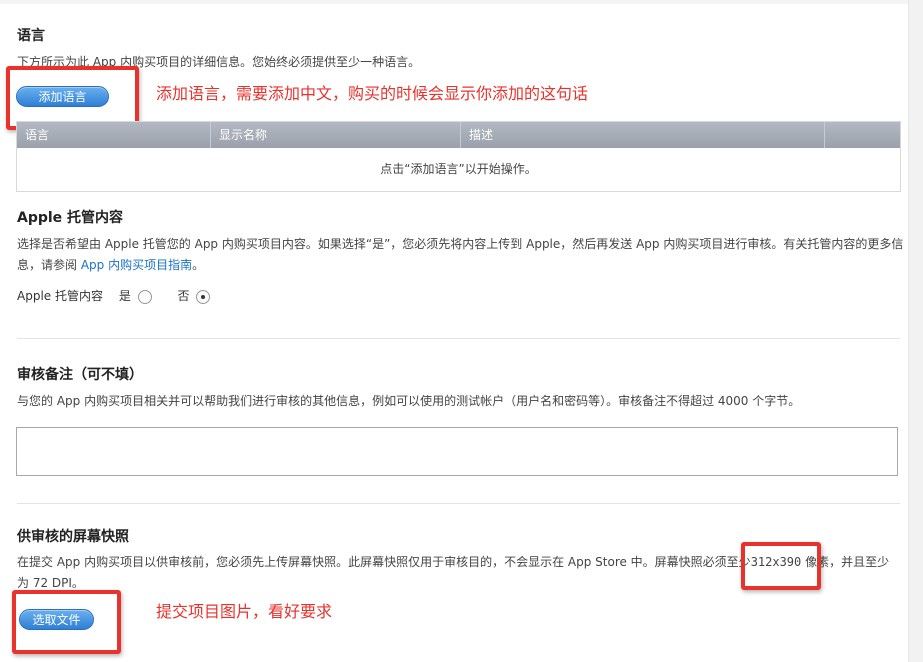  What do you see at coordinates (80, 375) in the screenshot?
I see `review-notes-title: 审核备注（可不填）` at bounding box center [80, 375].